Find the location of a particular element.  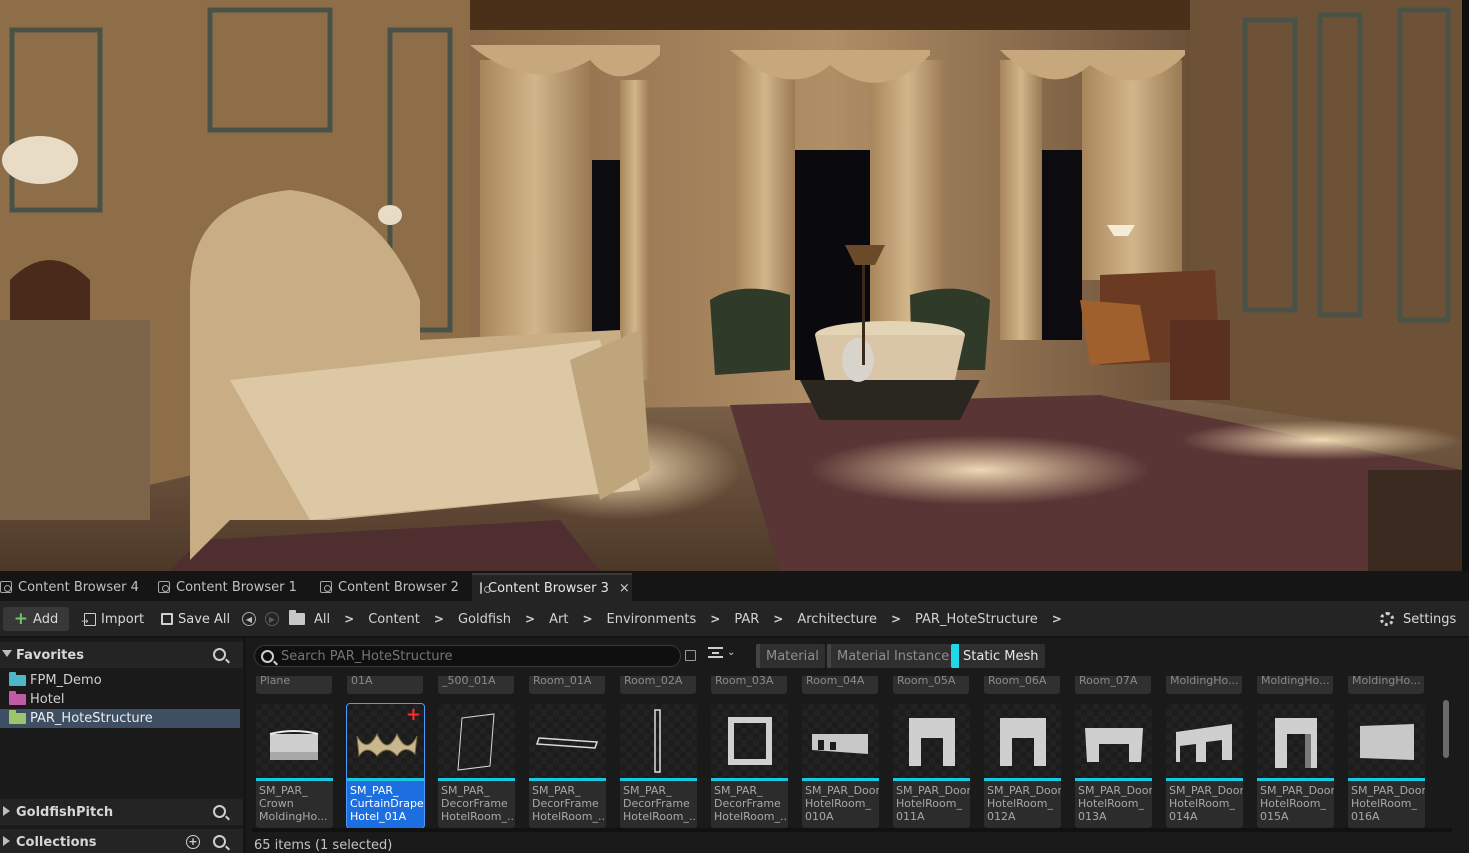

frame-flat-icon is located at coordinates (567, 743).